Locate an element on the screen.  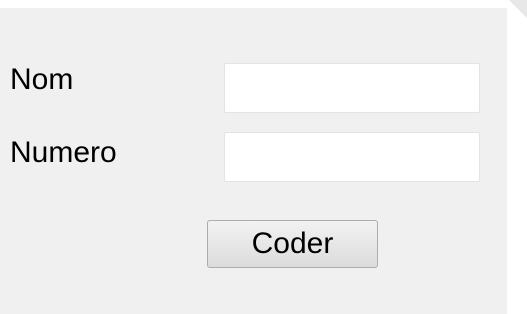
nom-input is located at coordinates (352, 88).